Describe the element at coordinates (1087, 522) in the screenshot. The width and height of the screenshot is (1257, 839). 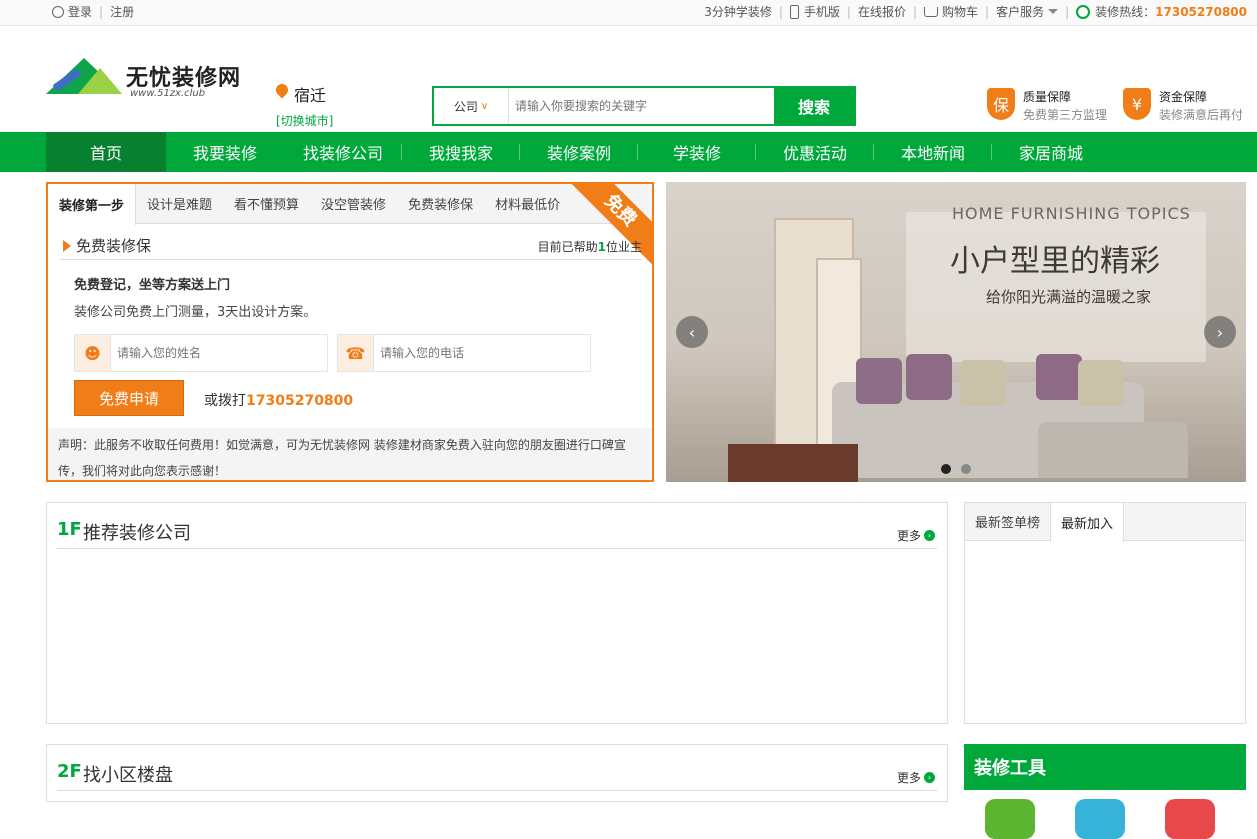
I see `tab-latest-joined: 最新加入` at that location.